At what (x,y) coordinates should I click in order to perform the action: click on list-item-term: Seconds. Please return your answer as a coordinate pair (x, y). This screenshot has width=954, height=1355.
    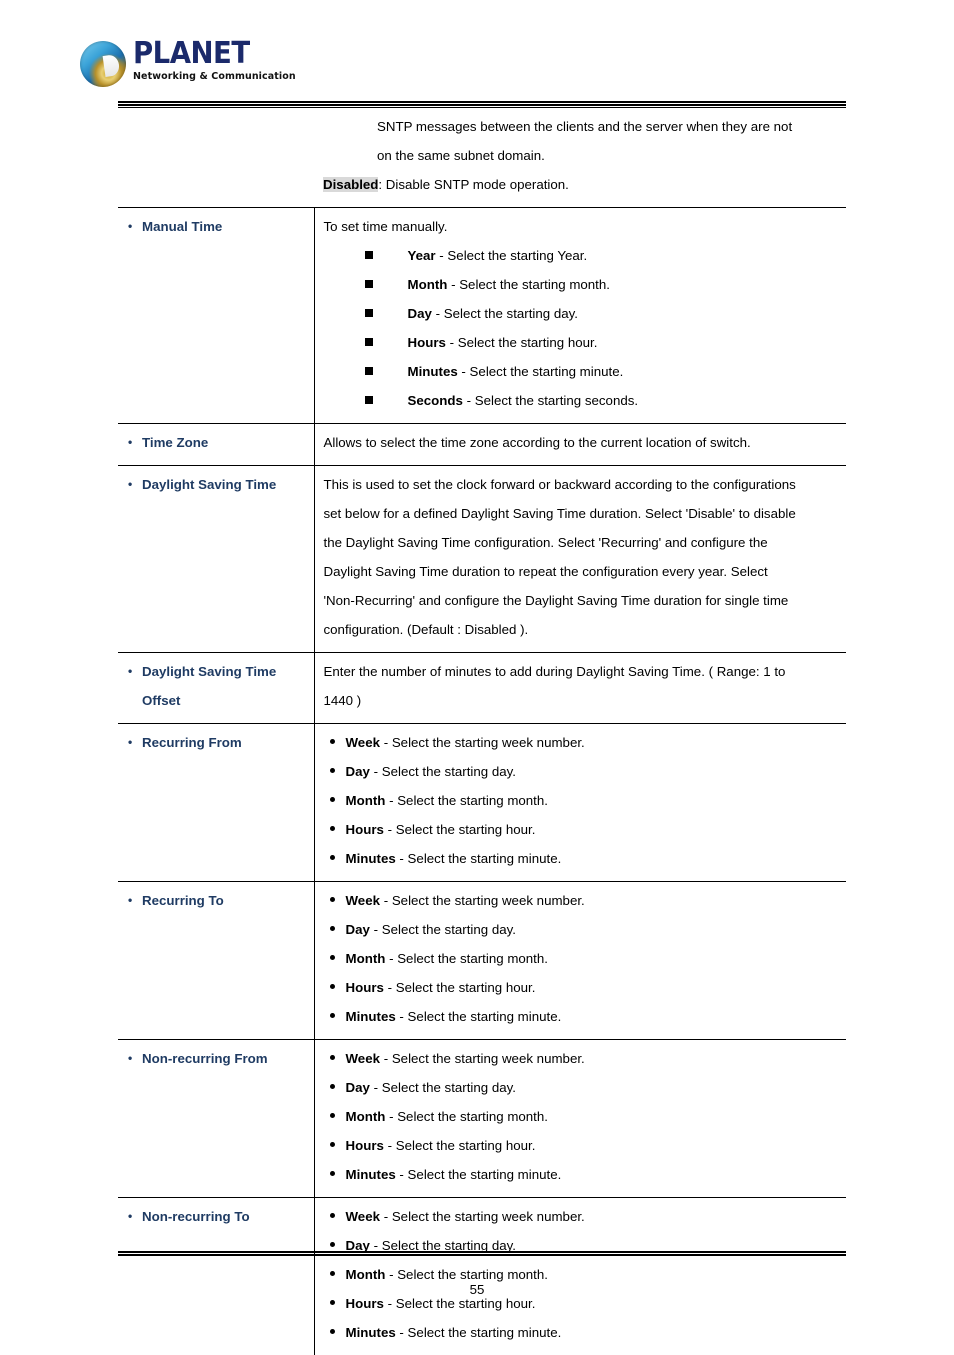
    Looking at the image, I should click on (435, 400).